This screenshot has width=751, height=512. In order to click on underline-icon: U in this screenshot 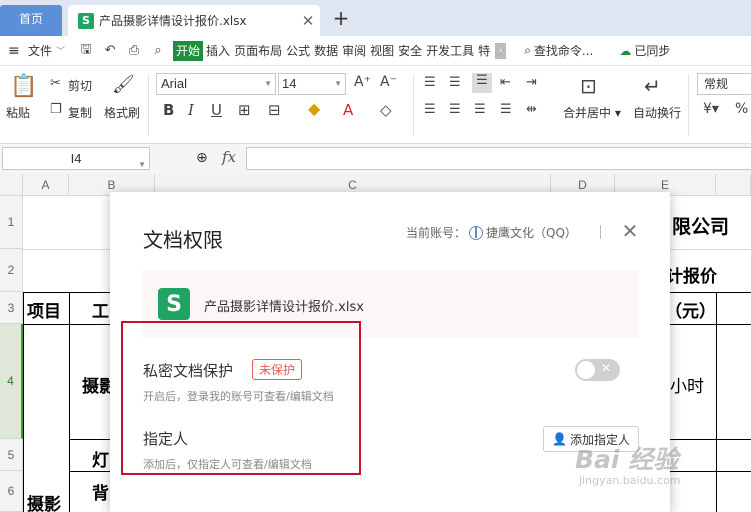, I will do `click(216, 110)`.